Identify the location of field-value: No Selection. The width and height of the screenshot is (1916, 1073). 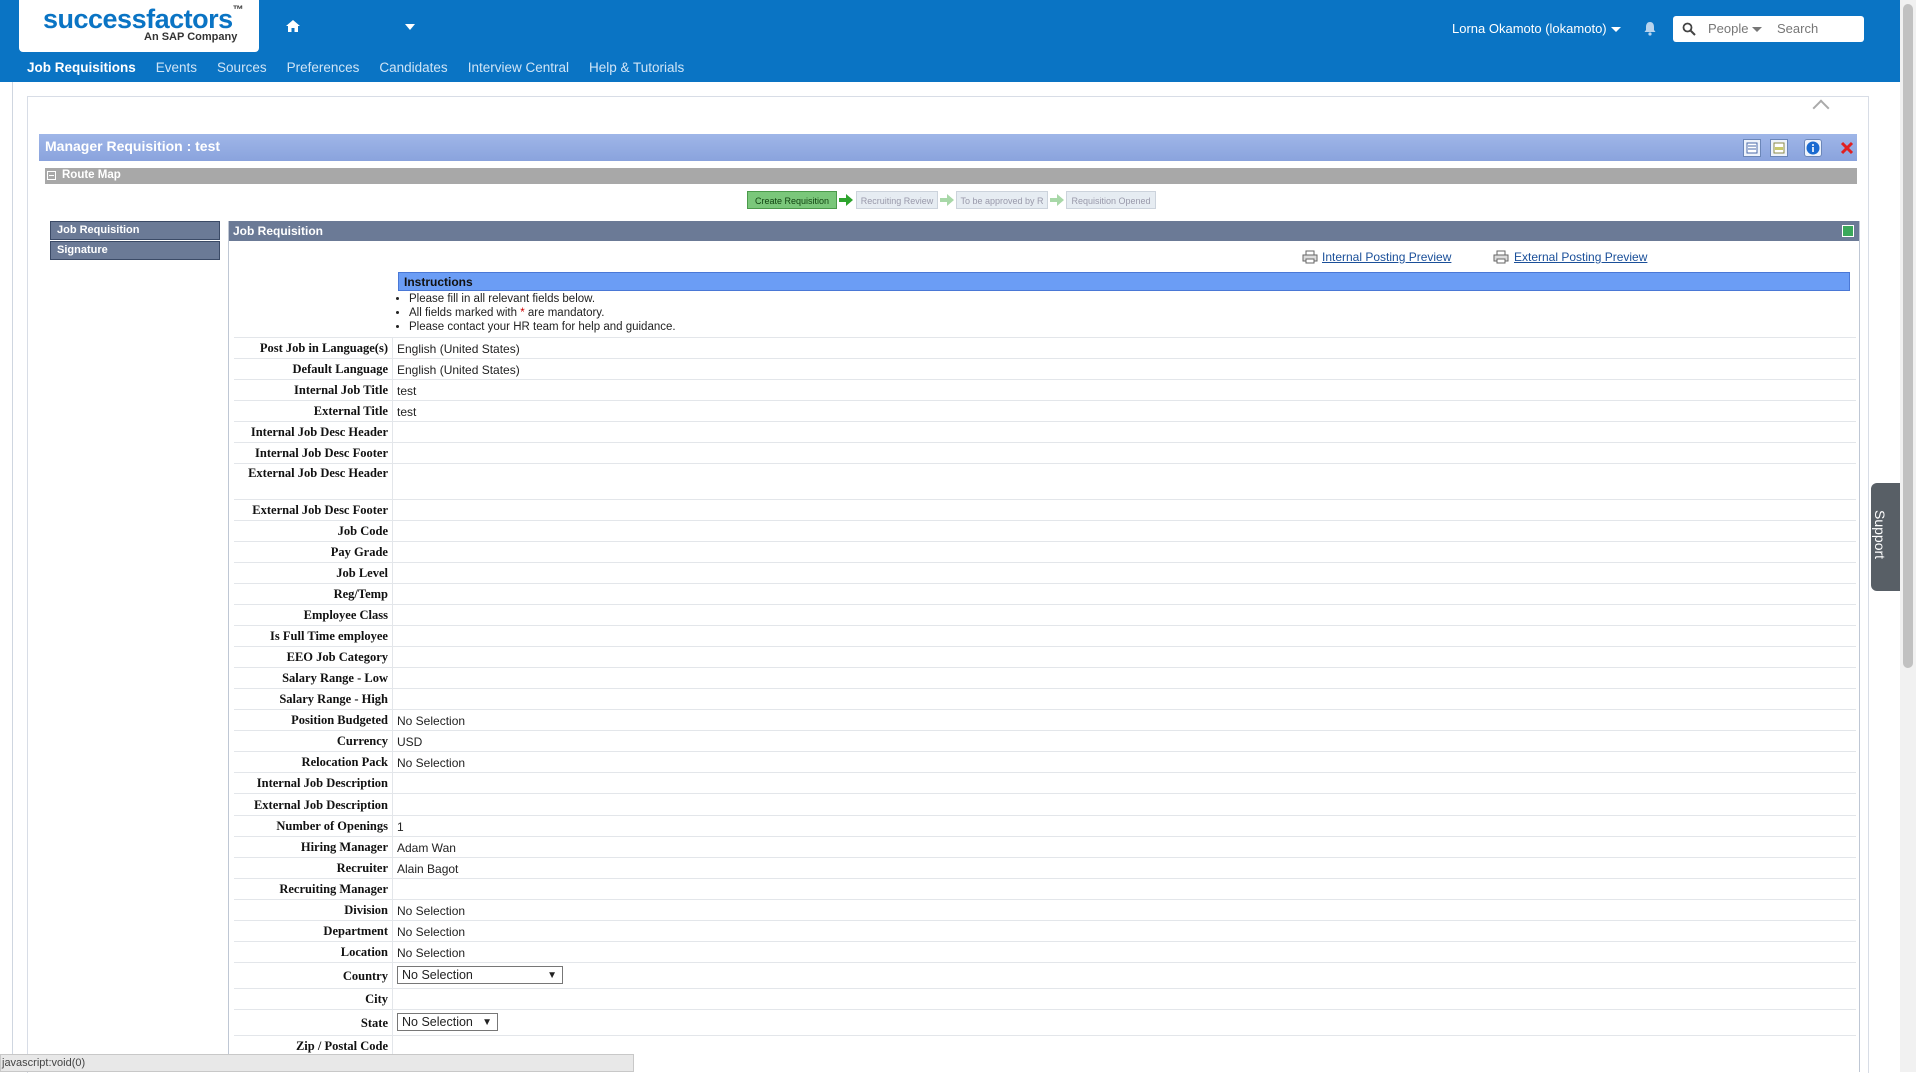
(431, 932).